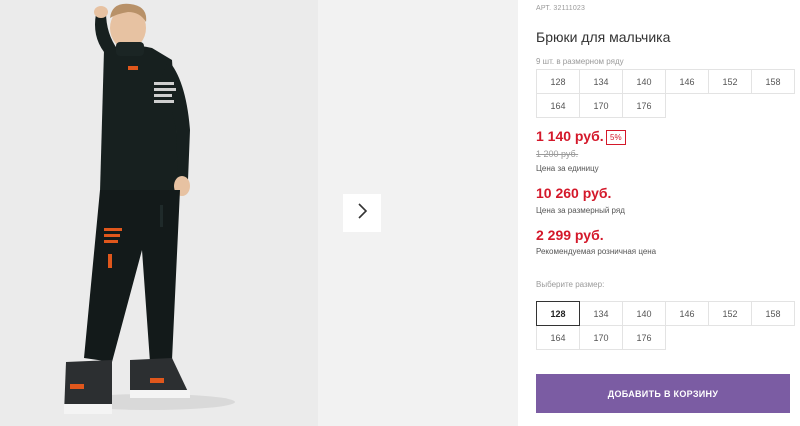  Describe the element at coordinates (558, 105) in the screenshot. I see `size-range-cell: 164` at that location.